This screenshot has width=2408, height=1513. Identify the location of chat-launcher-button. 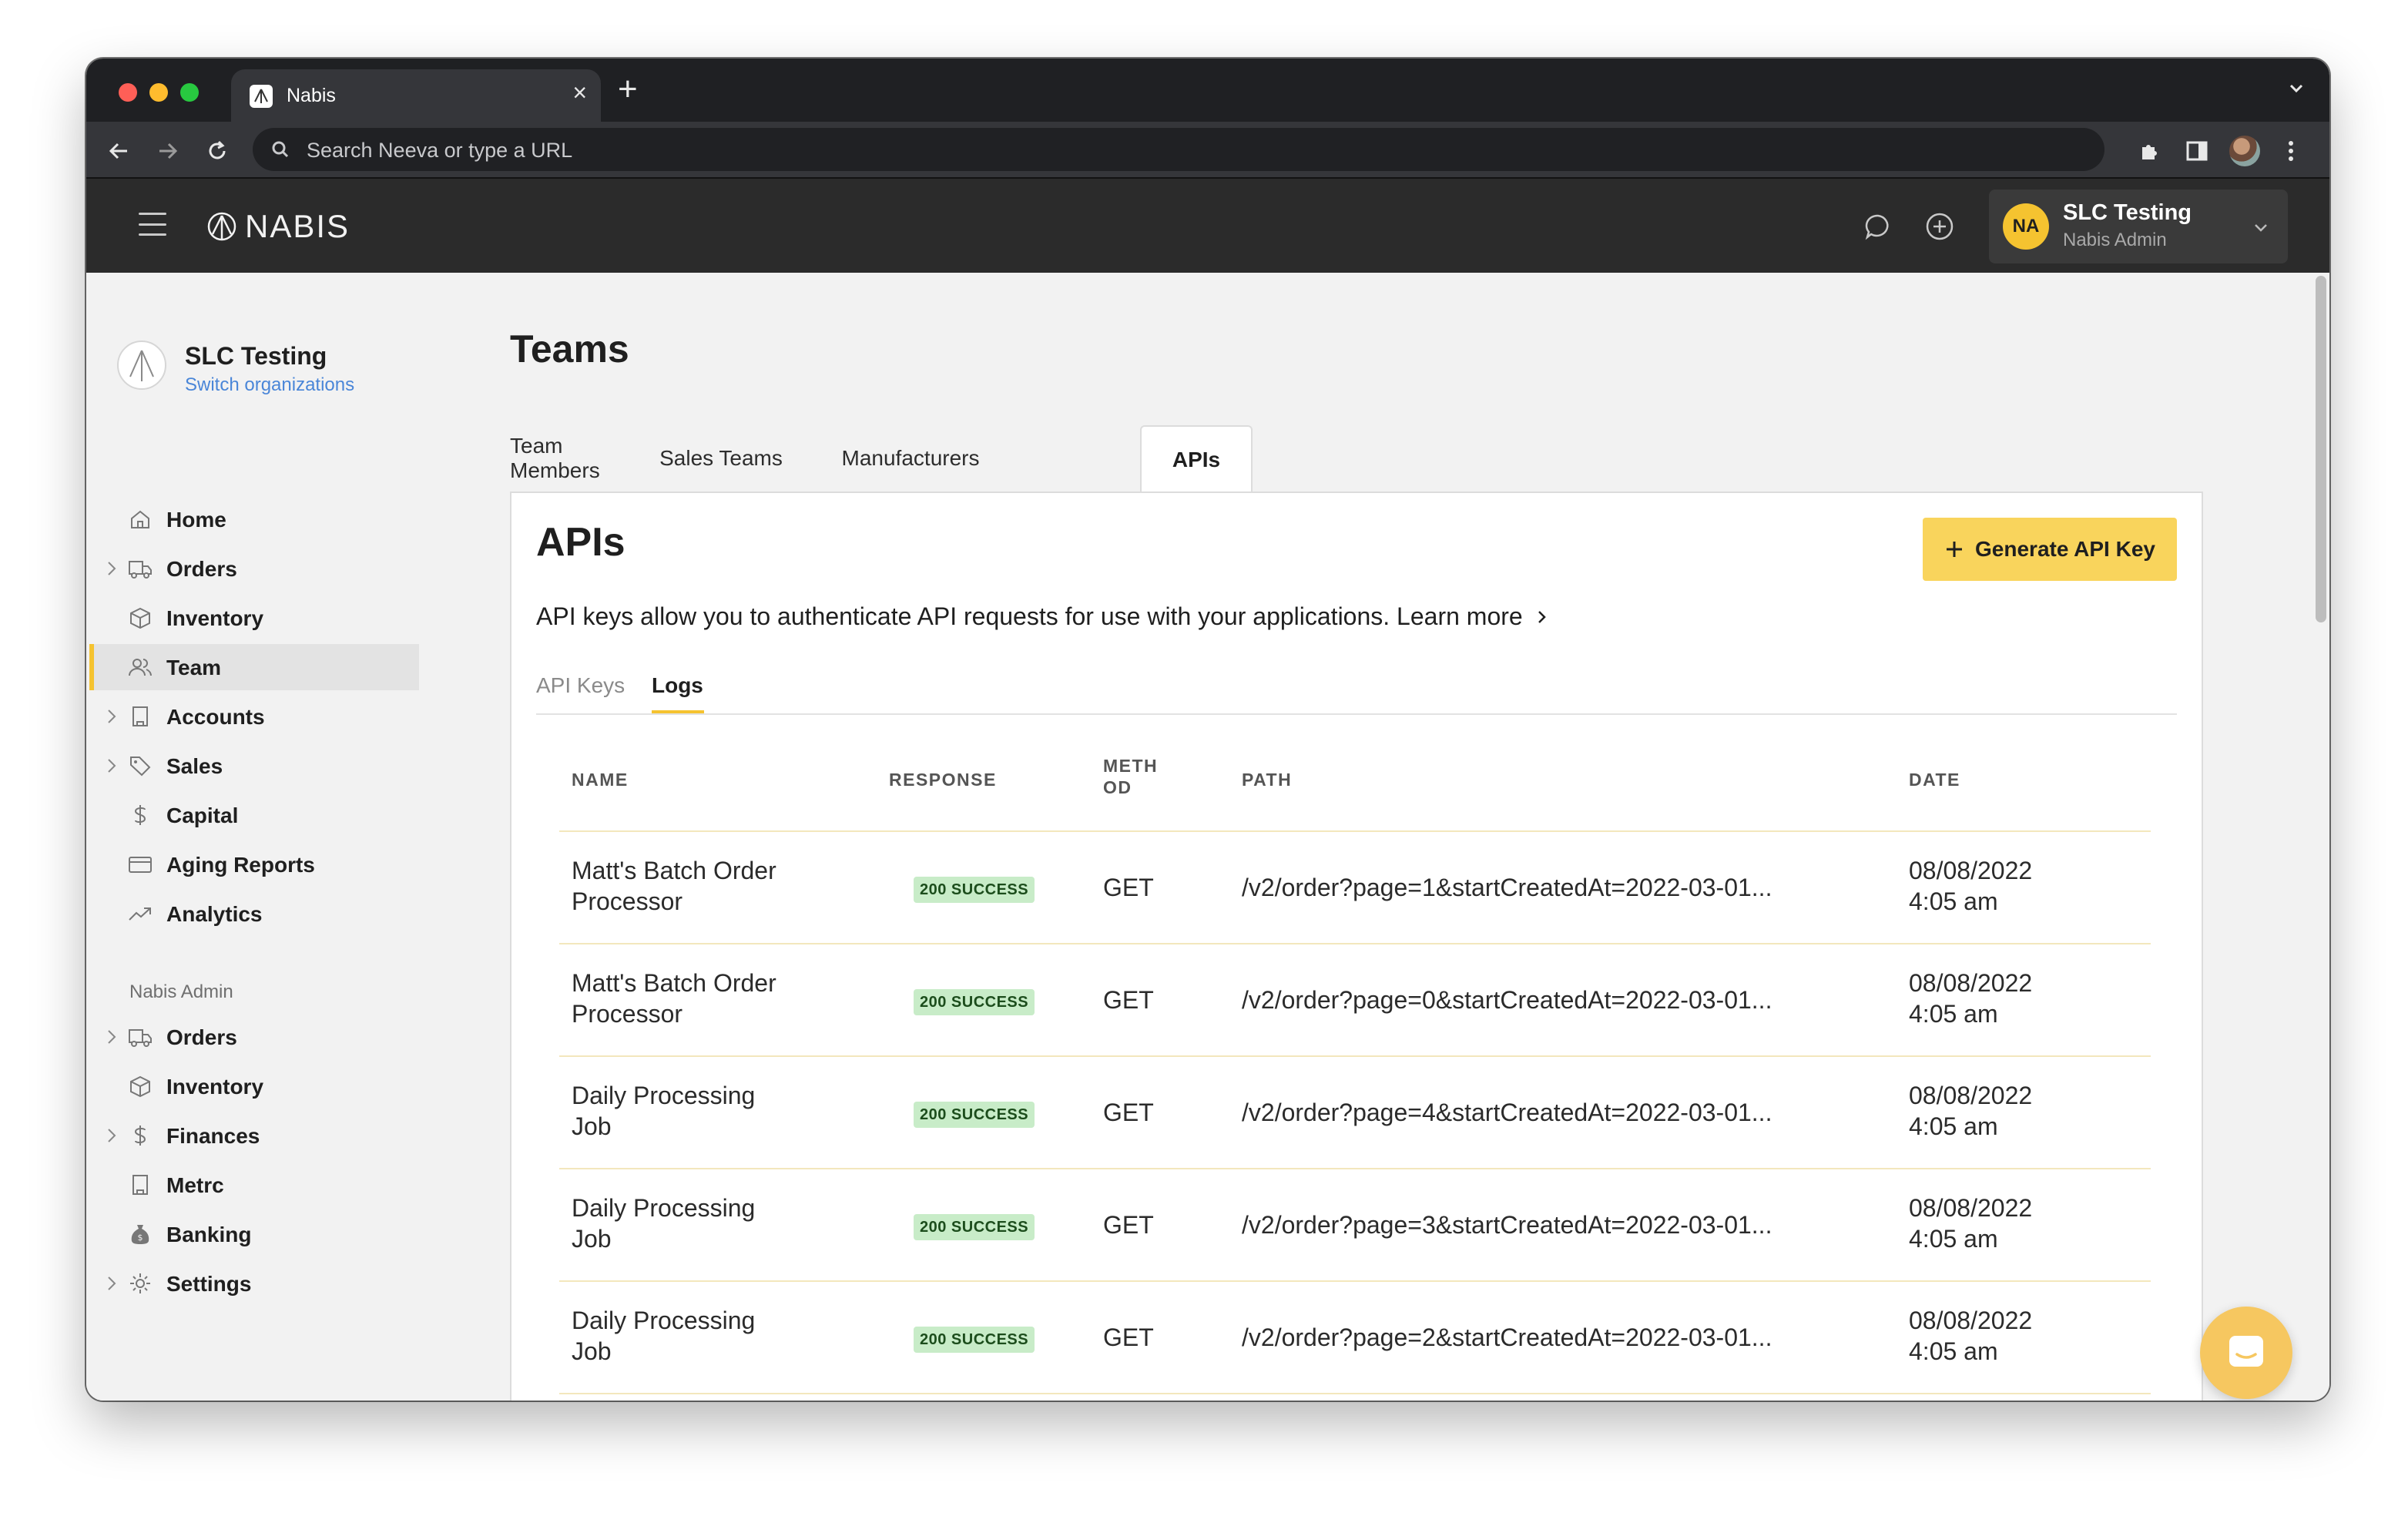
(2246, 1353).